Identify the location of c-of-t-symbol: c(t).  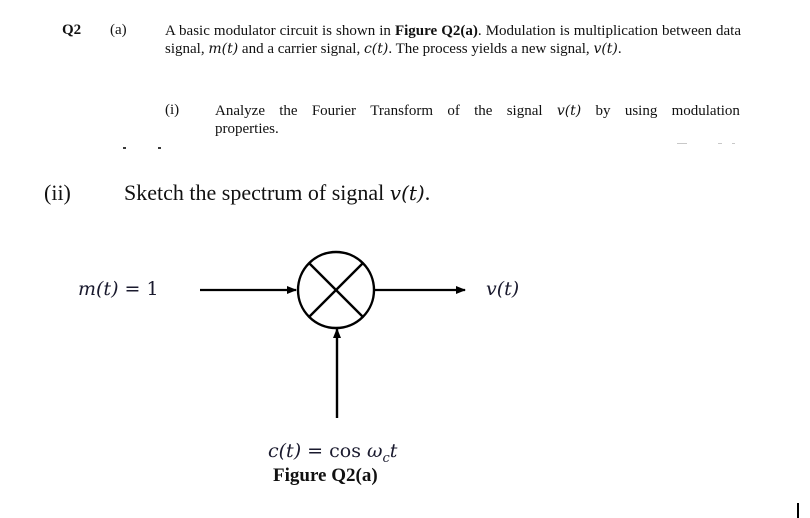
(285, 451).